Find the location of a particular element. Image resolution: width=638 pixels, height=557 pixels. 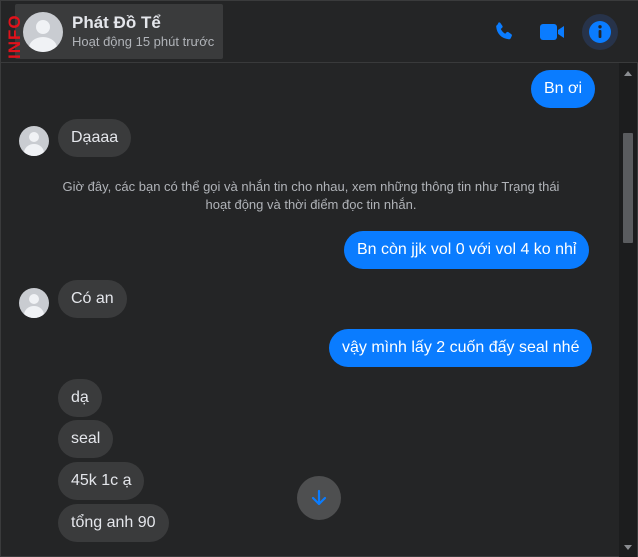

scroll-down-arrow-icon is located at coordinates (628, 547).